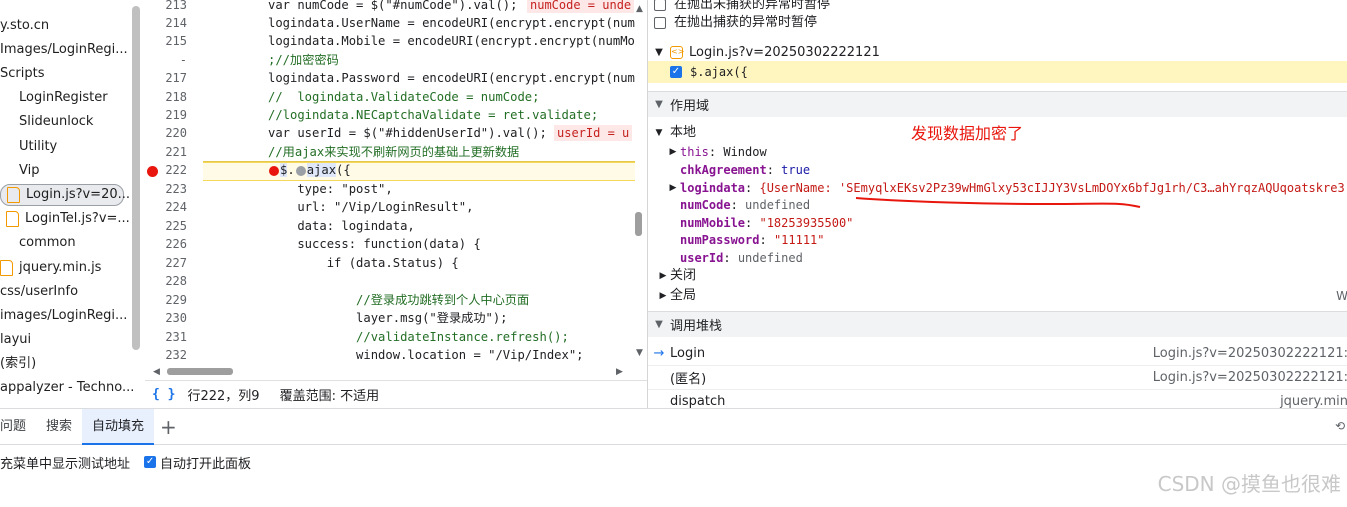 Image resolution: width=1347 pixels, height=507 pixels. Describe the element at coordinates (418, 337) in the screenshot. I see `code-line: //validateInstance.refresh();` at that location.